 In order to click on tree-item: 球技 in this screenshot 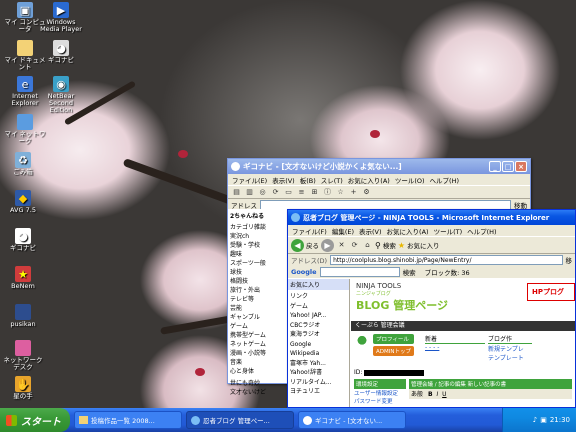, I will do `click(258, 271)`.